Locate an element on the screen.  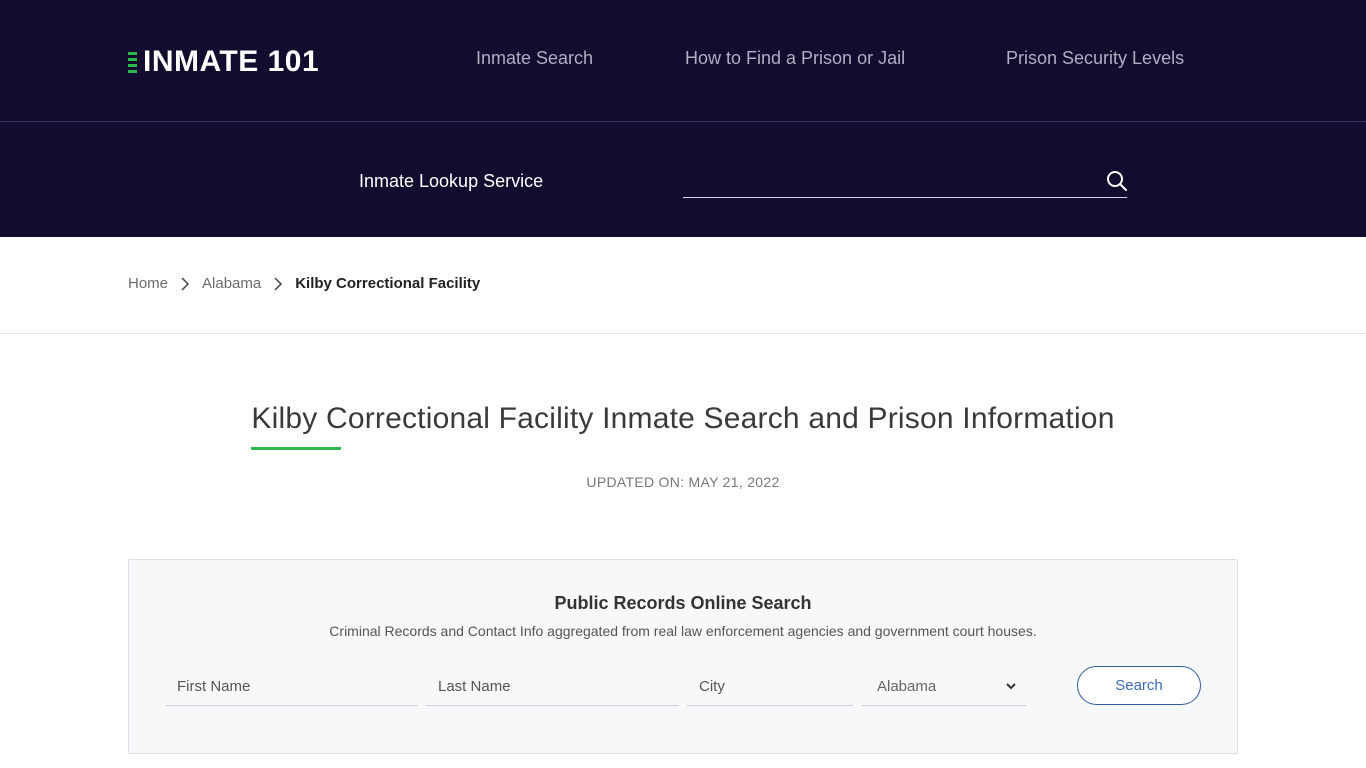
lookup-label: Inmate Lookup Service is located at coordinates (451, 181).